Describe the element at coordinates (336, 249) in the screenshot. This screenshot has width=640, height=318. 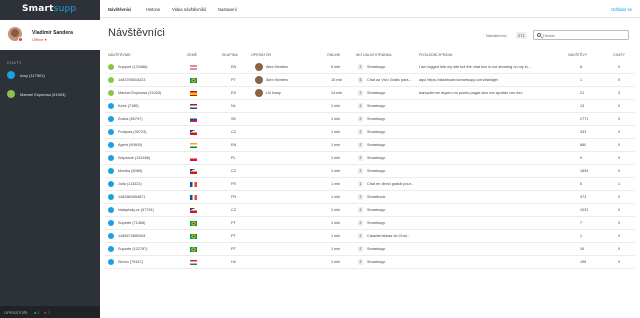
I see `online-duration: 1 min` at that location.